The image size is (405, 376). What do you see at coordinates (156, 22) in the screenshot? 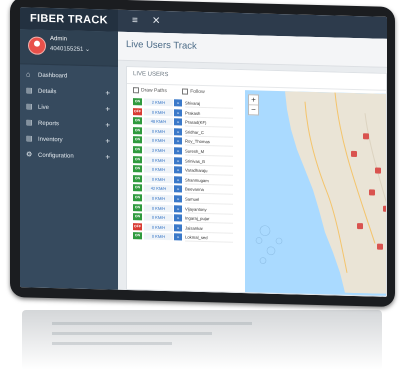
I see `fullscreen-icon: ✕` at bounding box center [156, 22].